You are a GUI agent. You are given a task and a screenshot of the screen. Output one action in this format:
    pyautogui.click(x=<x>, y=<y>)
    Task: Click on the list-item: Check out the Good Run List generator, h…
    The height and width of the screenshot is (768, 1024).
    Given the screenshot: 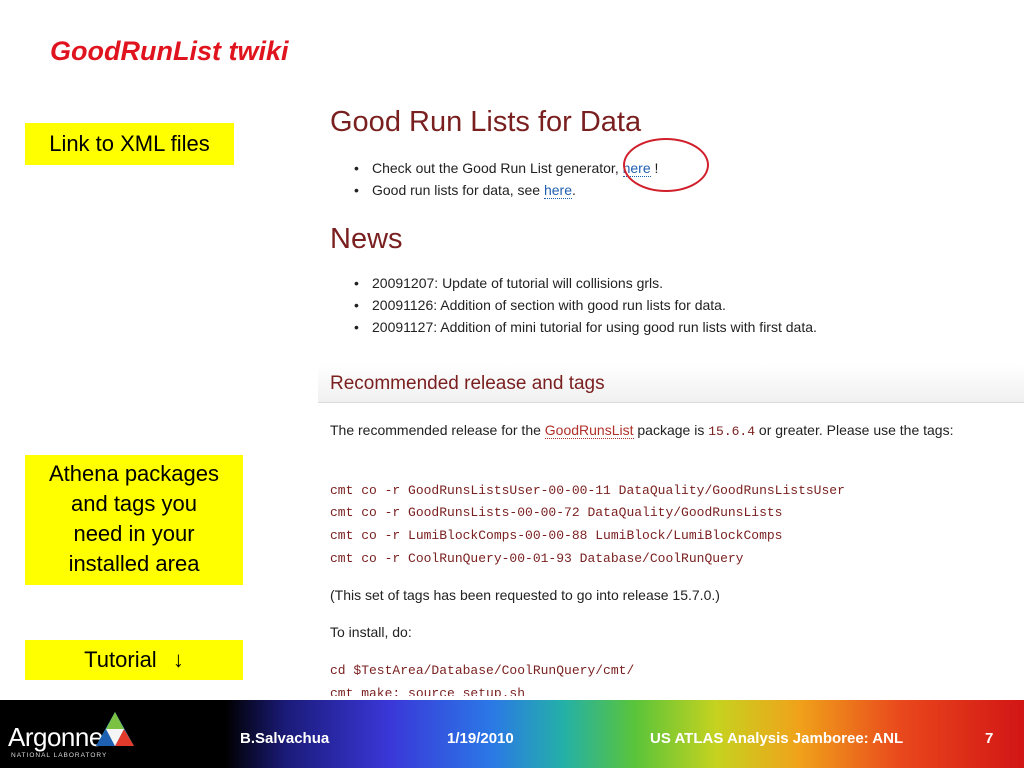 What is the action you would take?
    pyautogui.click(x=506, y=168)
    